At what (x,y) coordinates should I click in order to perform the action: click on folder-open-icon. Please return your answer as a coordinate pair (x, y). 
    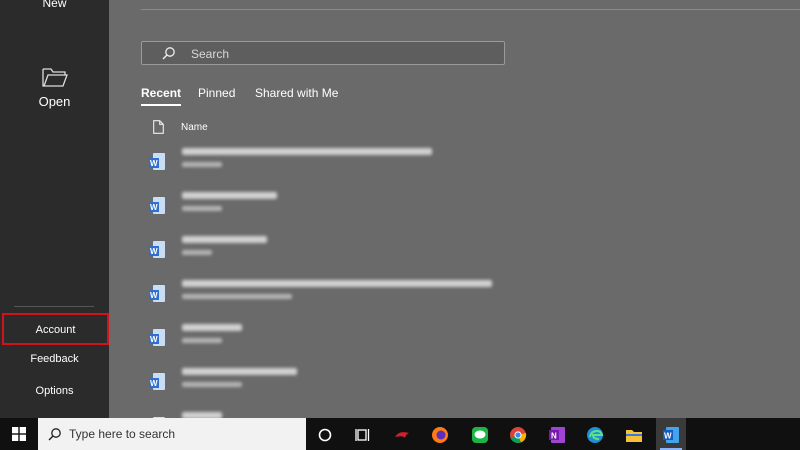
    Looking at the image, I should click on (54, 77).